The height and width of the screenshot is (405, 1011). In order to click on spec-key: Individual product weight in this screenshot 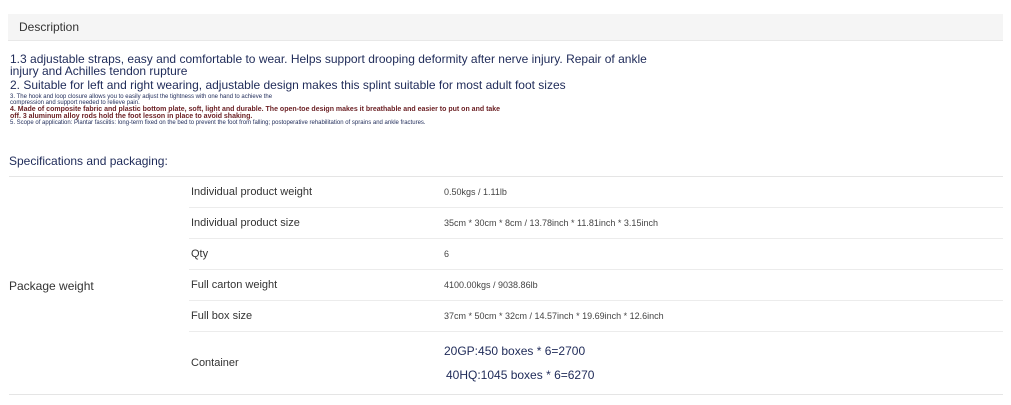, I will do `click(252, 192)`.